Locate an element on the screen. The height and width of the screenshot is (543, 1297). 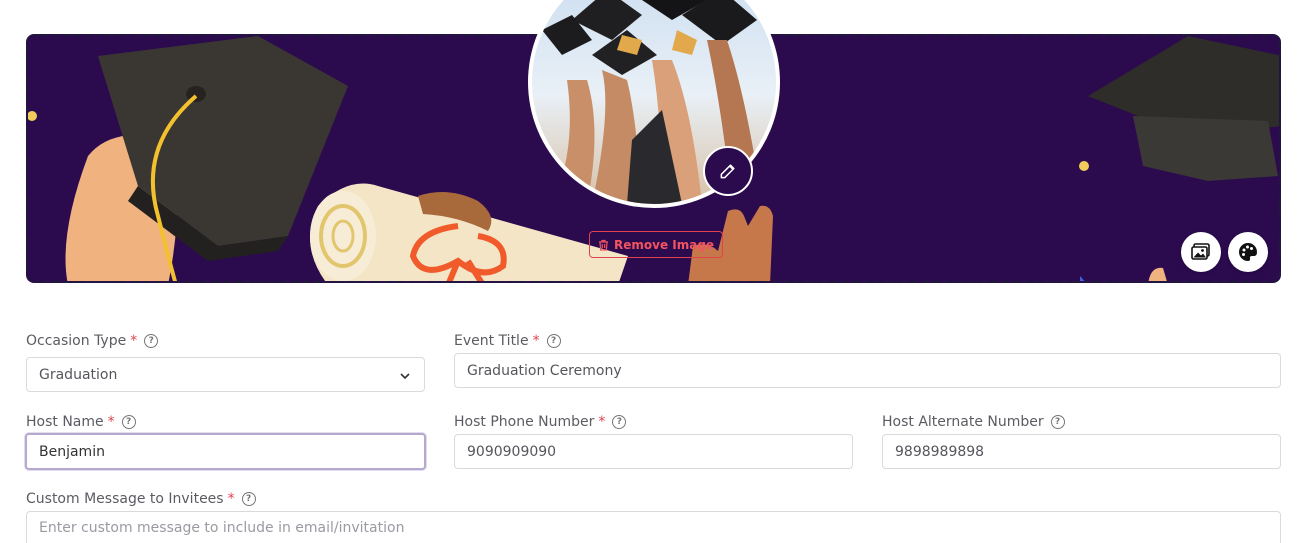
host-phone-field is located at coordinates (653, 451).